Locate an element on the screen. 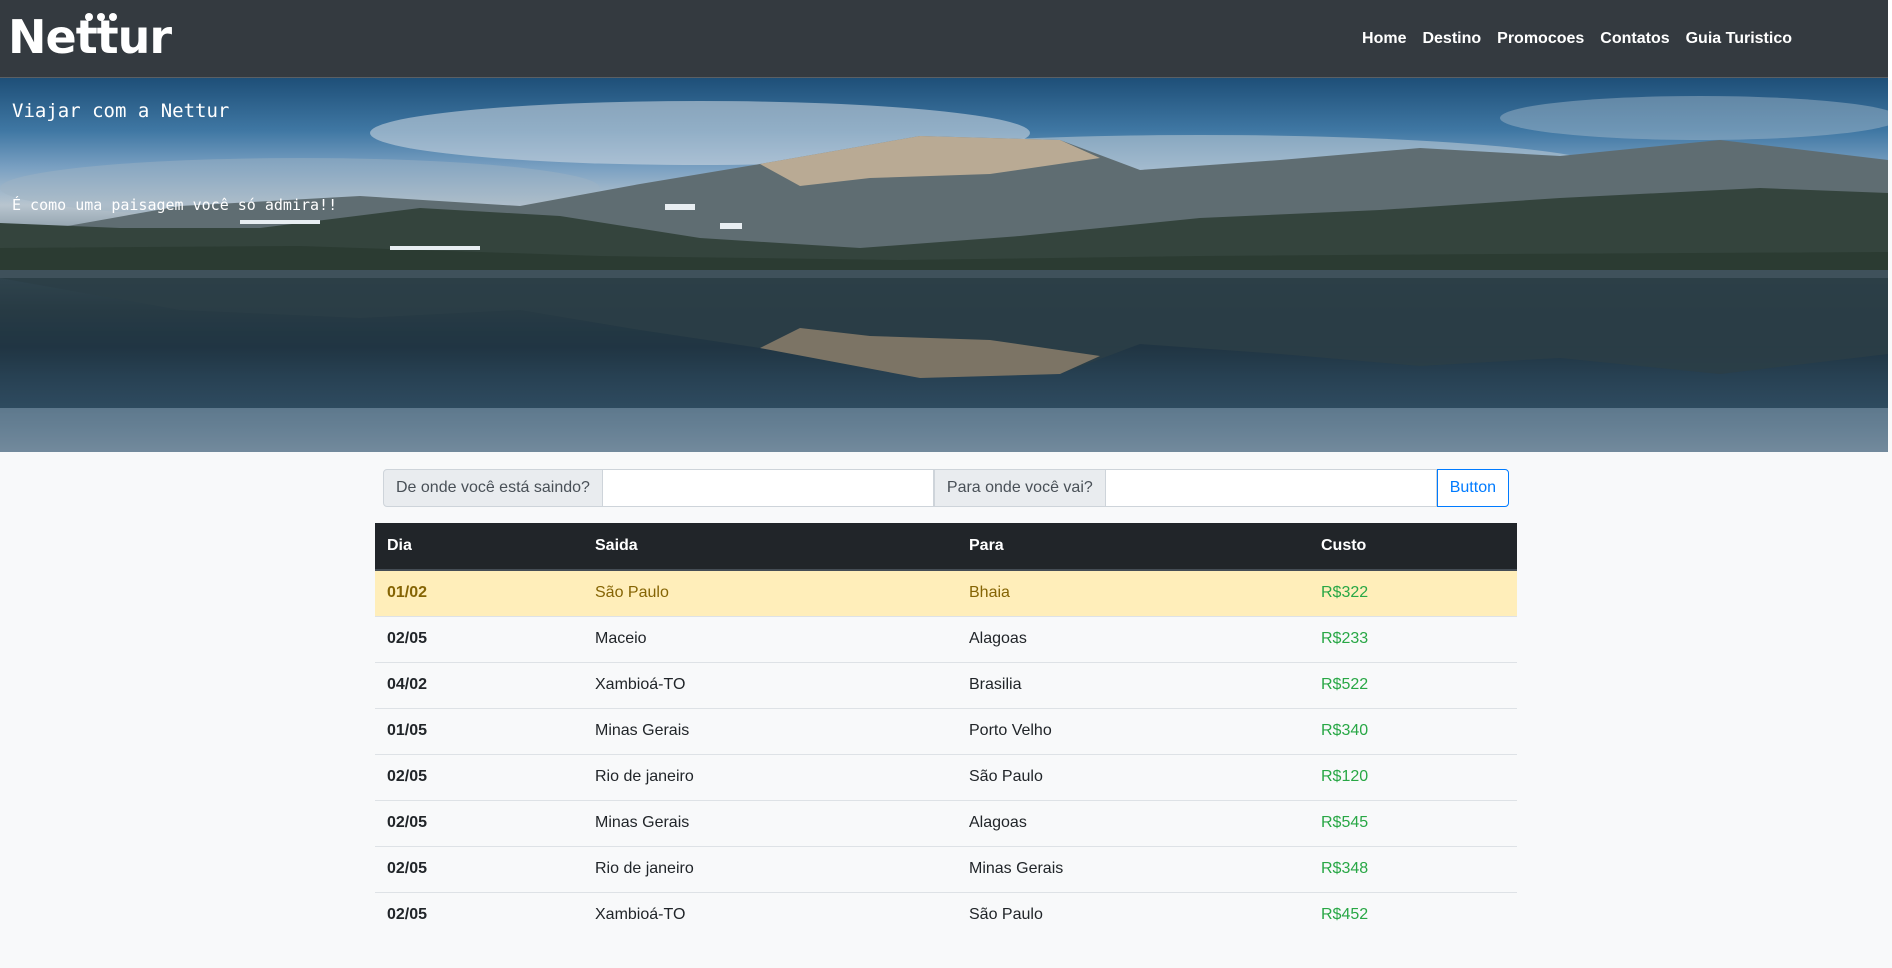 This screenshot has height=968, width=1892. column-header-para: Para is located at coordinates (1133, 547).